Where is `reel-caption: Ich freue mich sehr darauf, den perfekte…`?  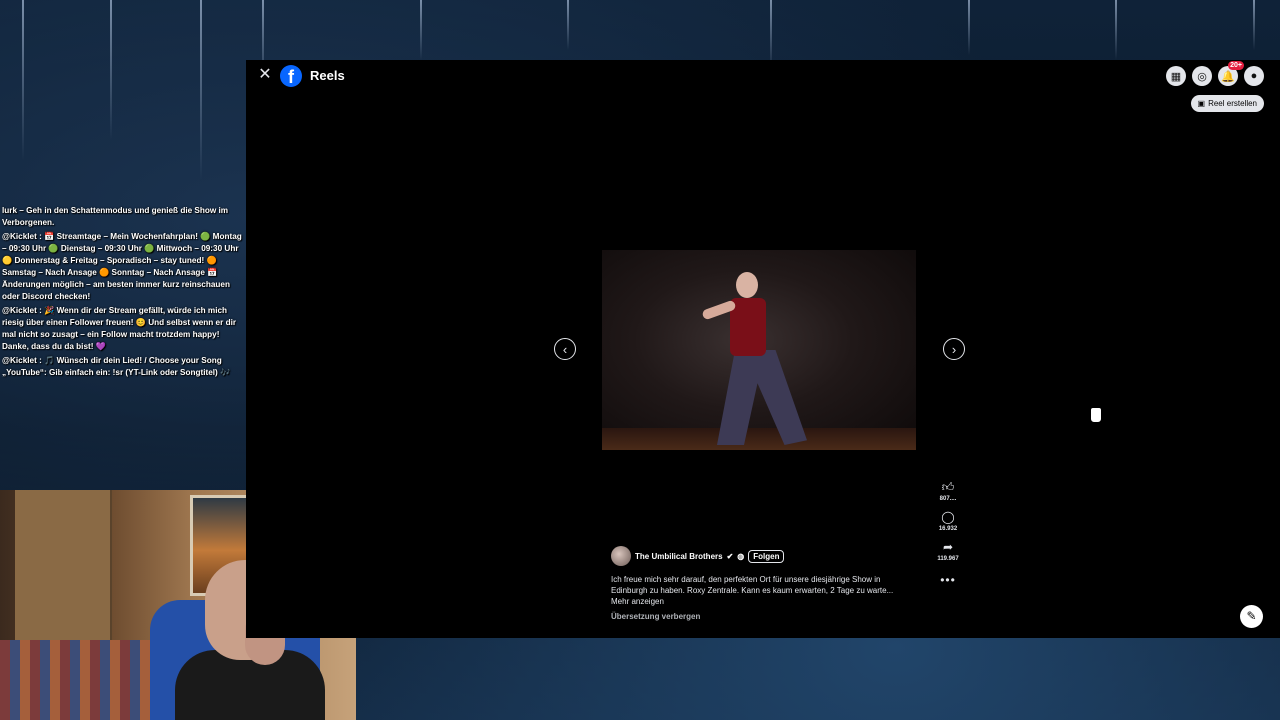 reel-caption: Ich freue mich sehr darauf, den perfekte… is located at coordinates (752, 590).